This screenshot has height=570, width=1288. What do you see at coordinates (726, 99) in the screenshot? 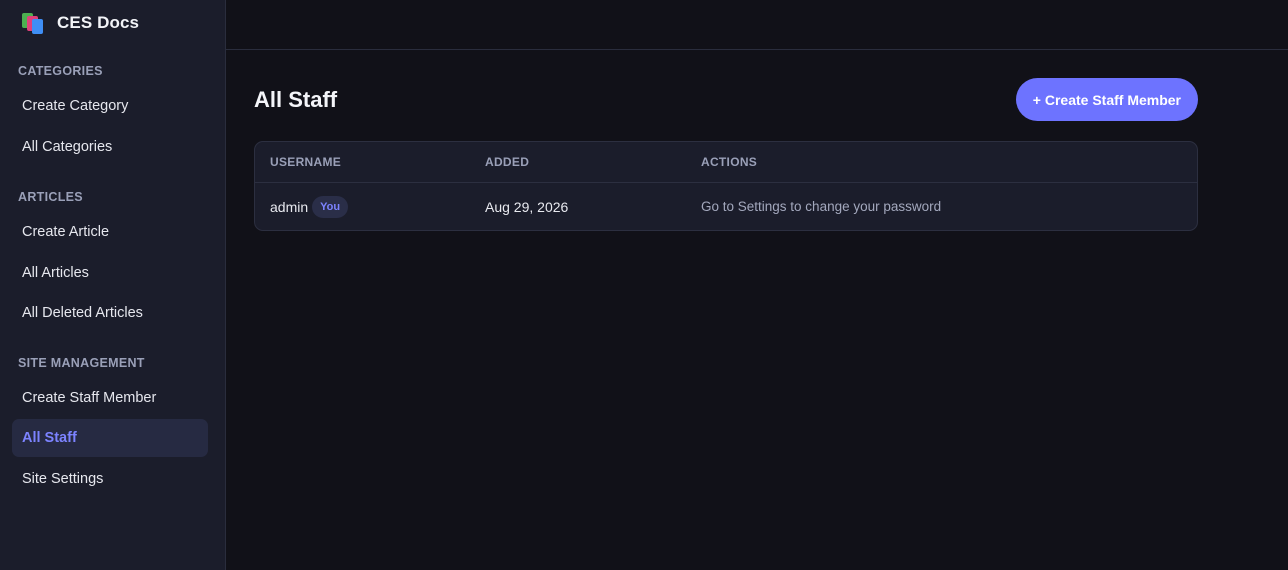
I see `page-header: All Staff + Create Staff Member` at bounding box center [726, 99].